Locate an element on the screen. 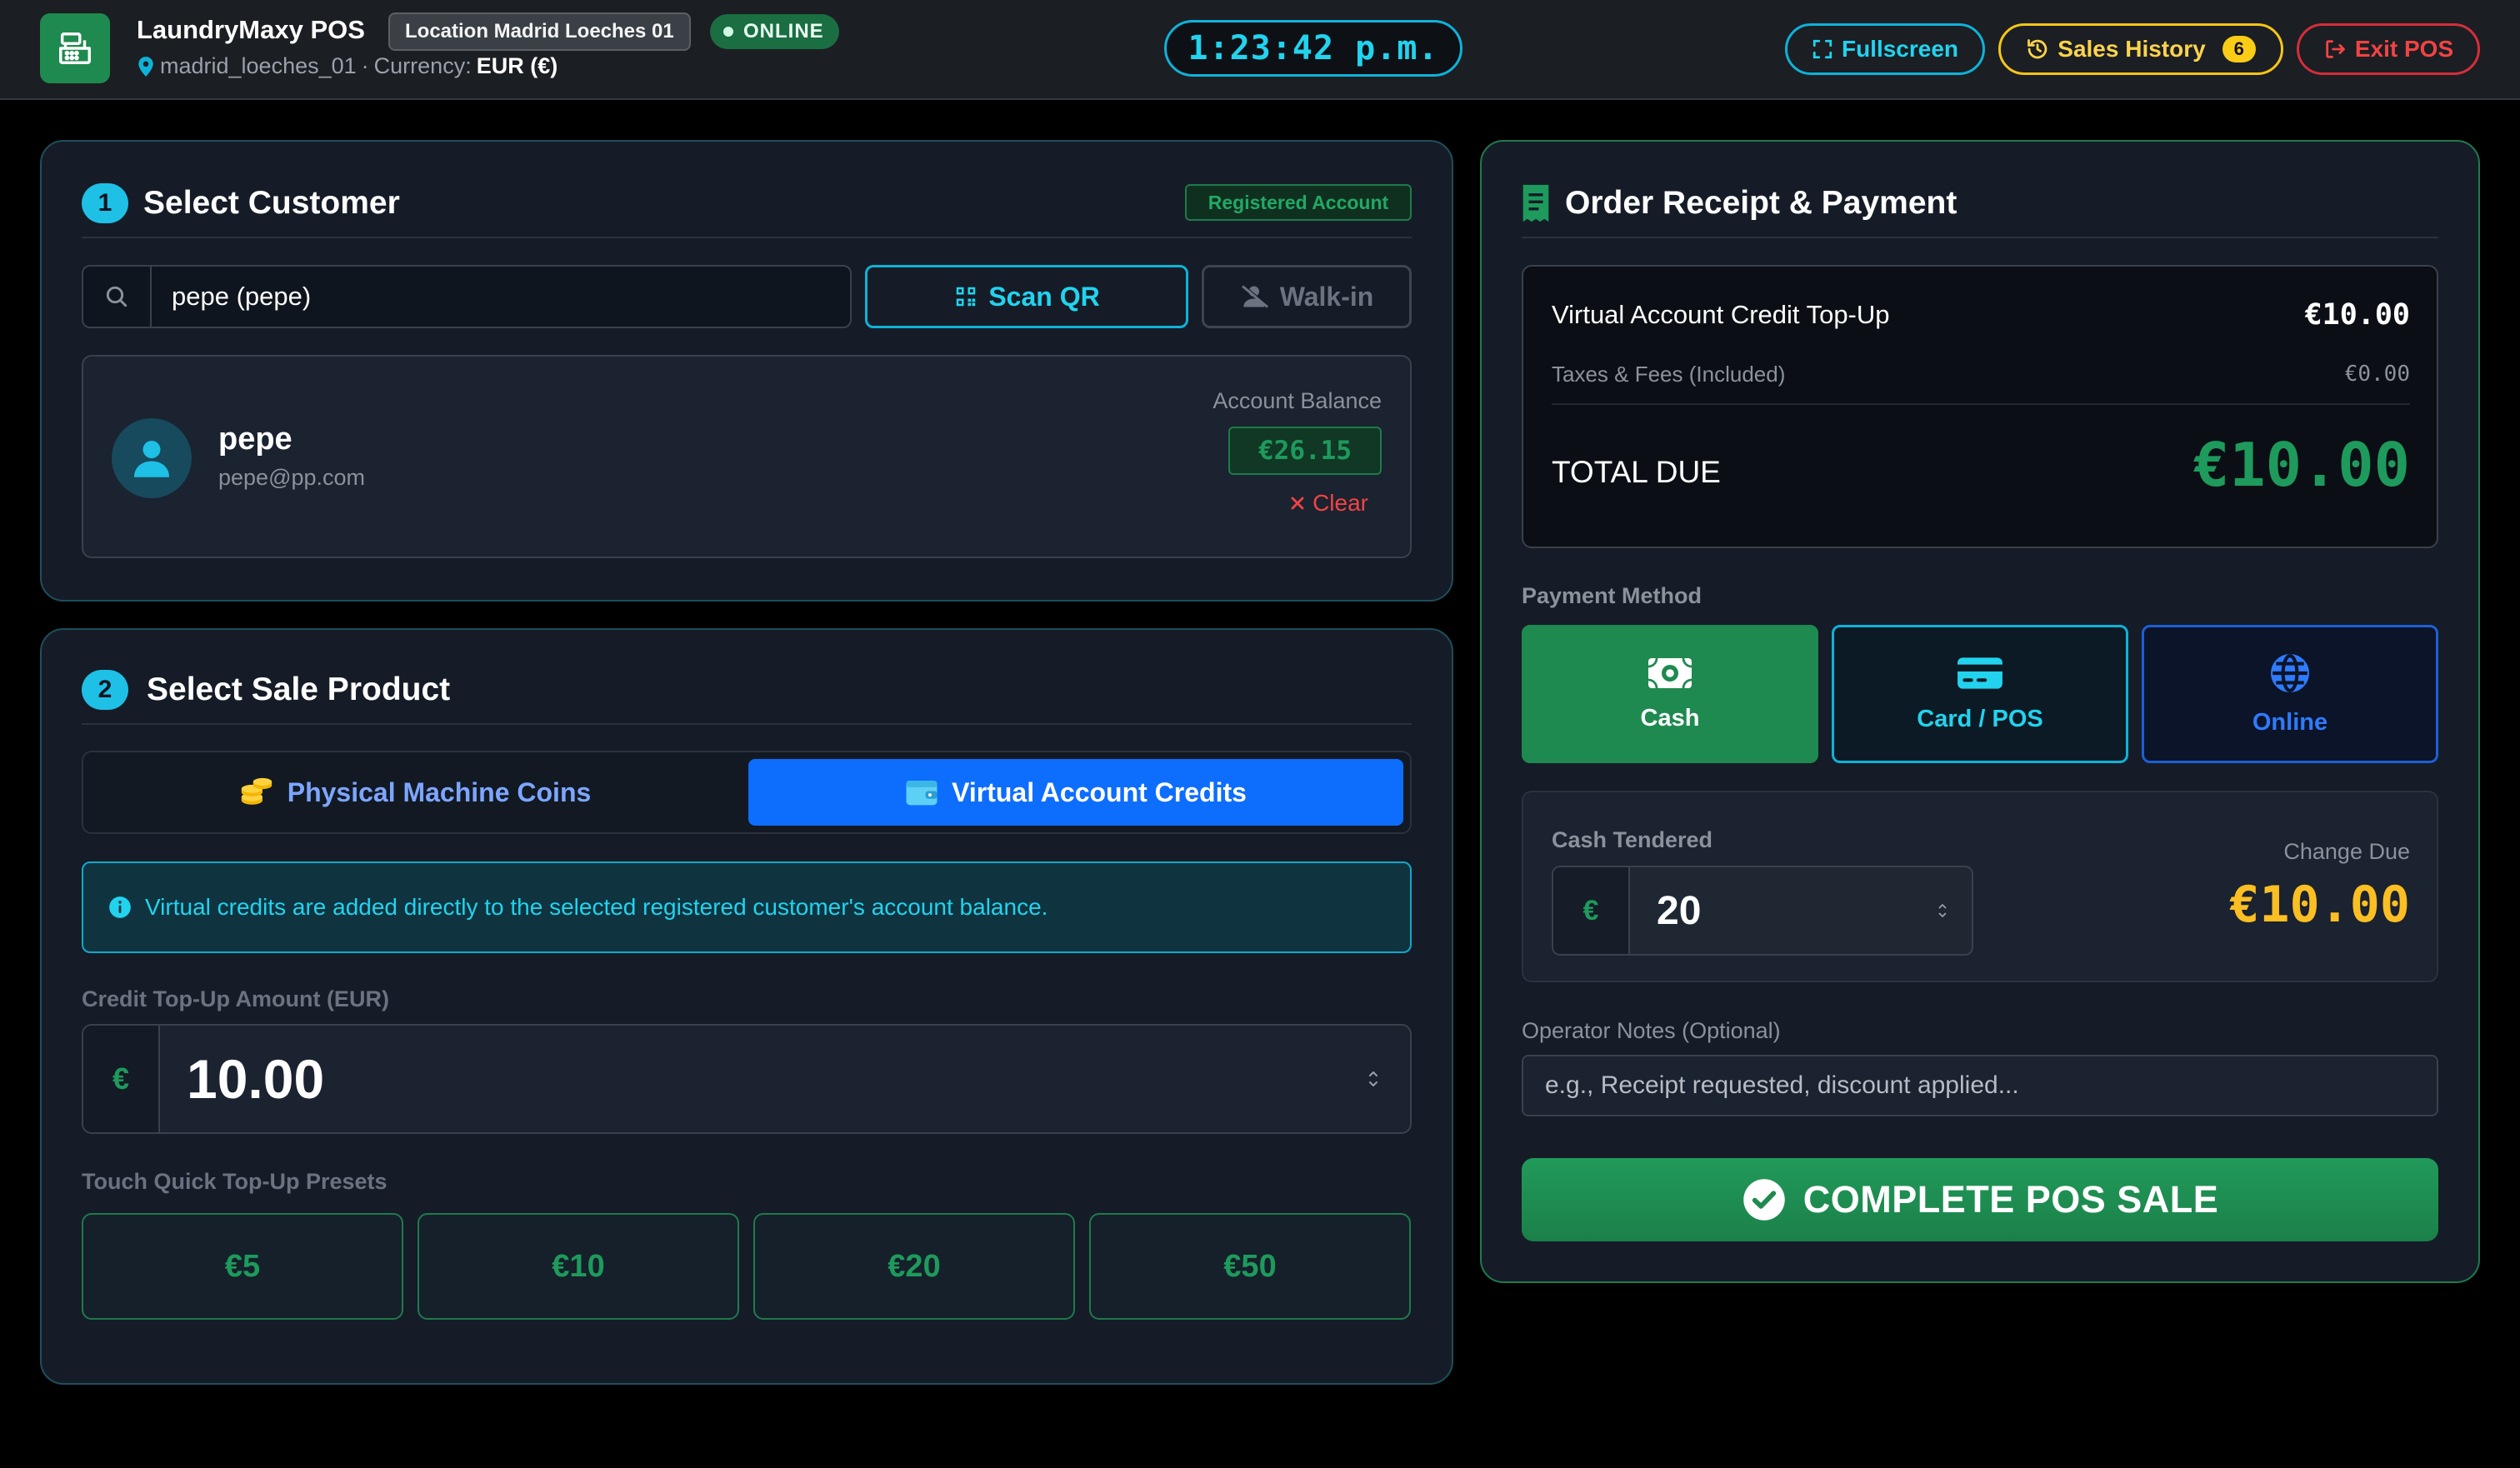 This screenshot has width=2520, height=1468. payment-online-button: Online is located at coordinates (2290, 694).